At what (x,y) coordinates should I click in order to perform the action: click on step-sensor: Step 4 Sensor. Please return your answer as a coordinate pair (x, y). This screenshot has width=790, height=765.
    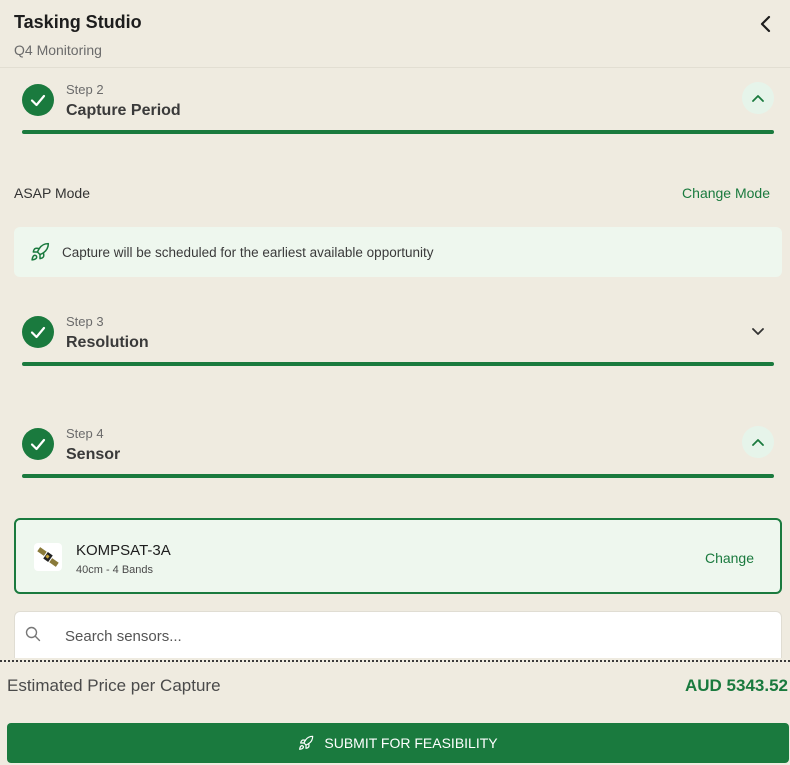
    Looking at the image, I should click on (398, 452).